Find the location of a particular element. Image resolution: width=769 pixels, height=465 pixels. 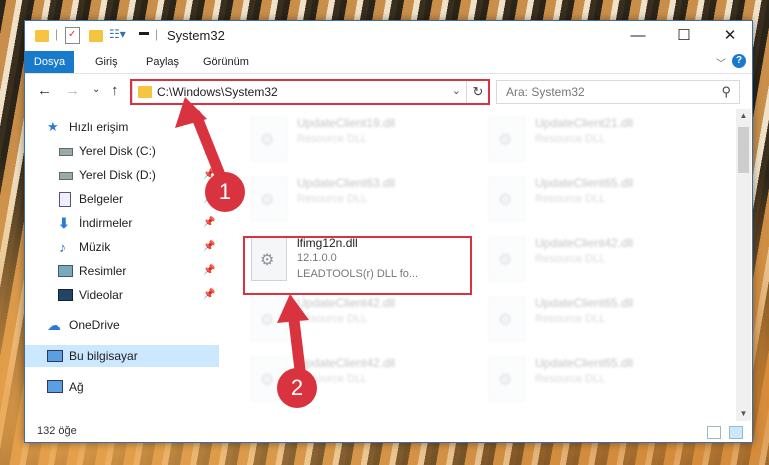

back-button: ← is located at coordinates (44, 90).